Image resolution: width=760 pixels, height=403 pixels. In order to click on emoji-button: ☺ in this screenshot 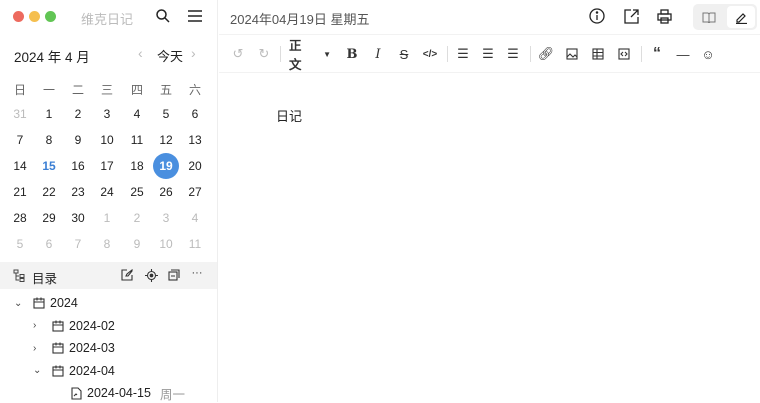, I will do `click(708, 54)`.